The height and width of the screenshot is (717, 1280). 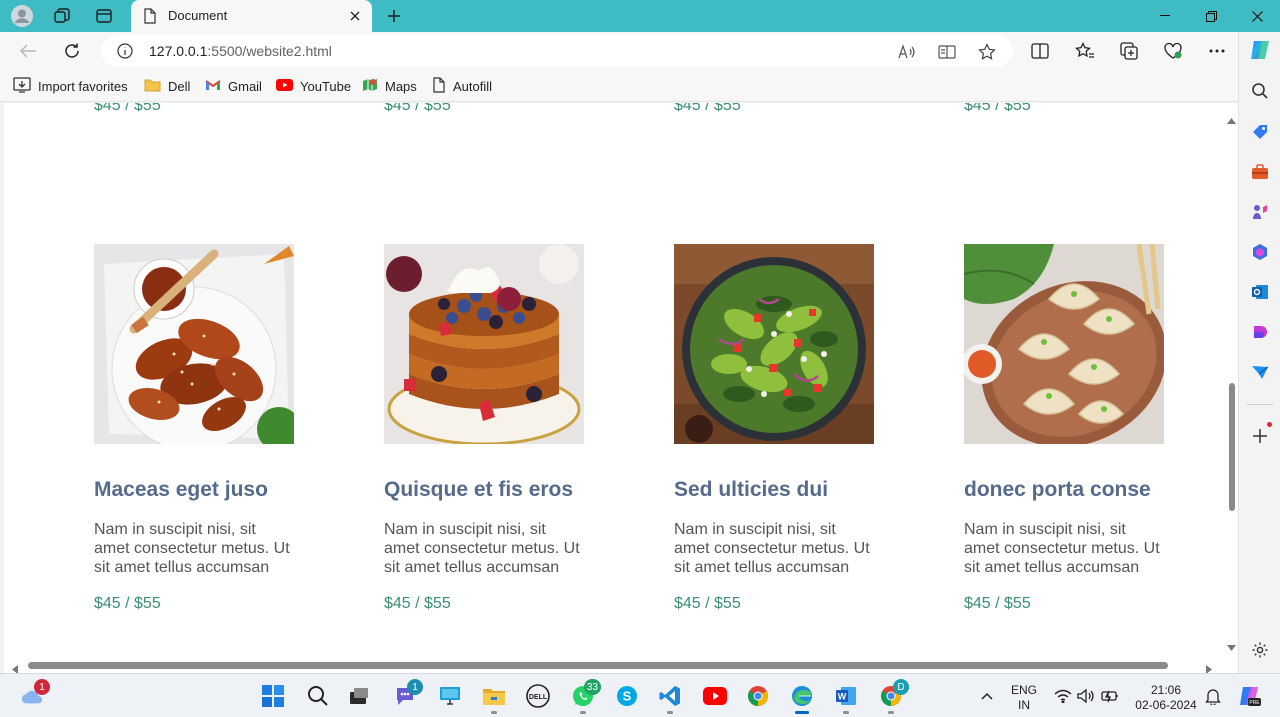 What do you see at coordinates (802, 699) in the screenshot?
I see `edge-icon` at bounding box center [802, 699].